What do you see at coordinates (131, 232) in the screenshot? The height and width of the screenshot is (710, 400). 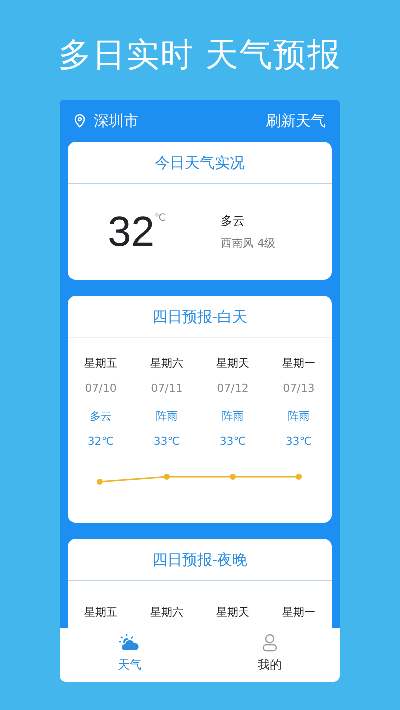 I see `temperature-reading: 32` at bounding box center [131, 232].